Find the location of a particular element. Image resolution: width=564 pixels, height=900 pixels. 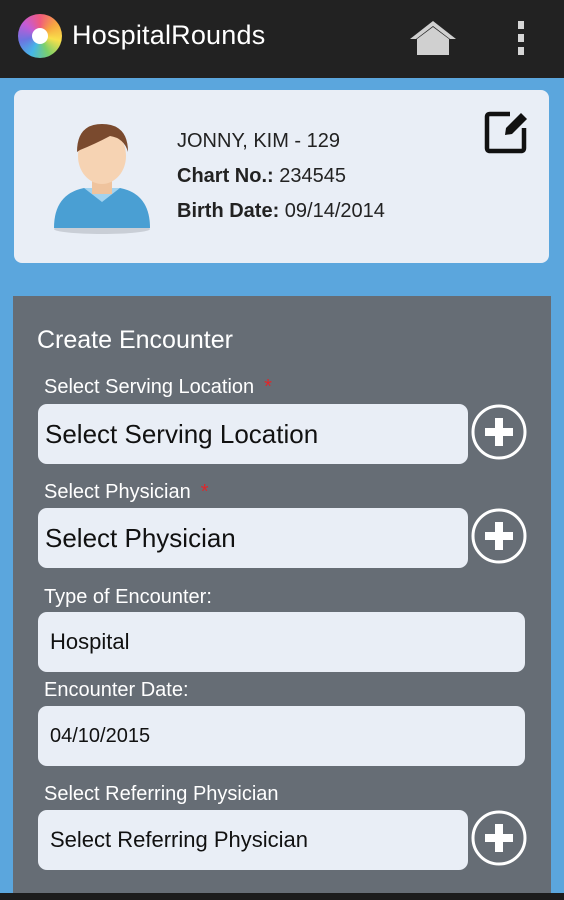

serving-location-select: Select Serving Location is located at coordinates (253, 434).